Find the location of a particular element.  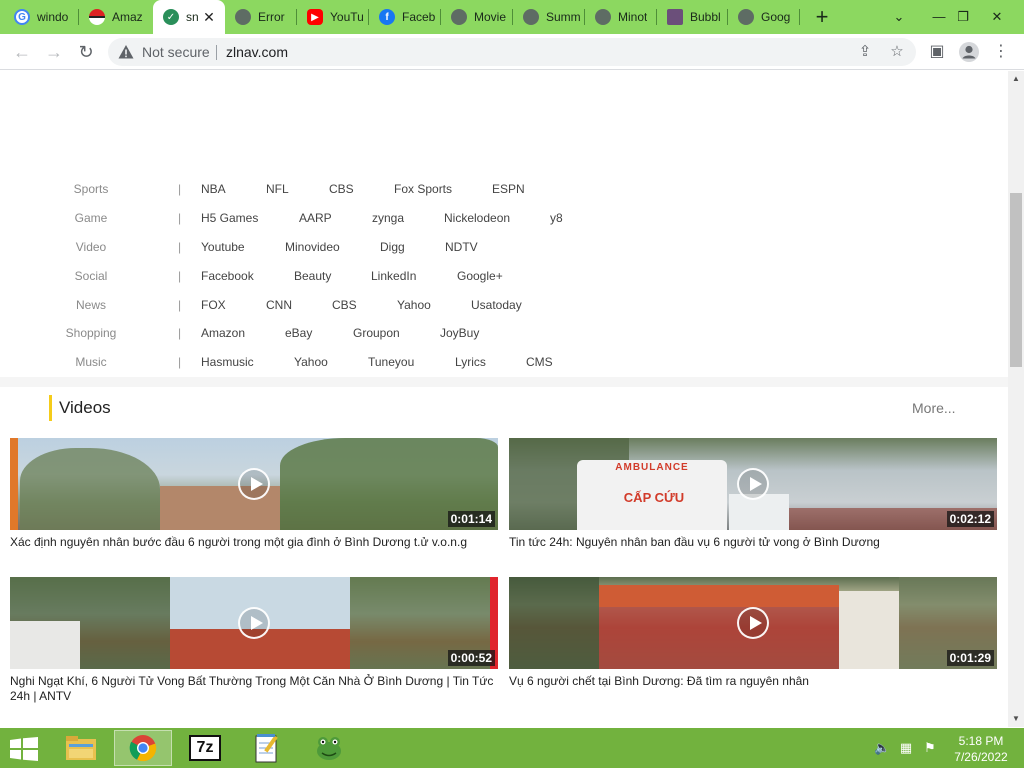

category-row-shopping: Shopping | Amazon eBay Groupon JoyBuy is located at coordinates (504, 336).